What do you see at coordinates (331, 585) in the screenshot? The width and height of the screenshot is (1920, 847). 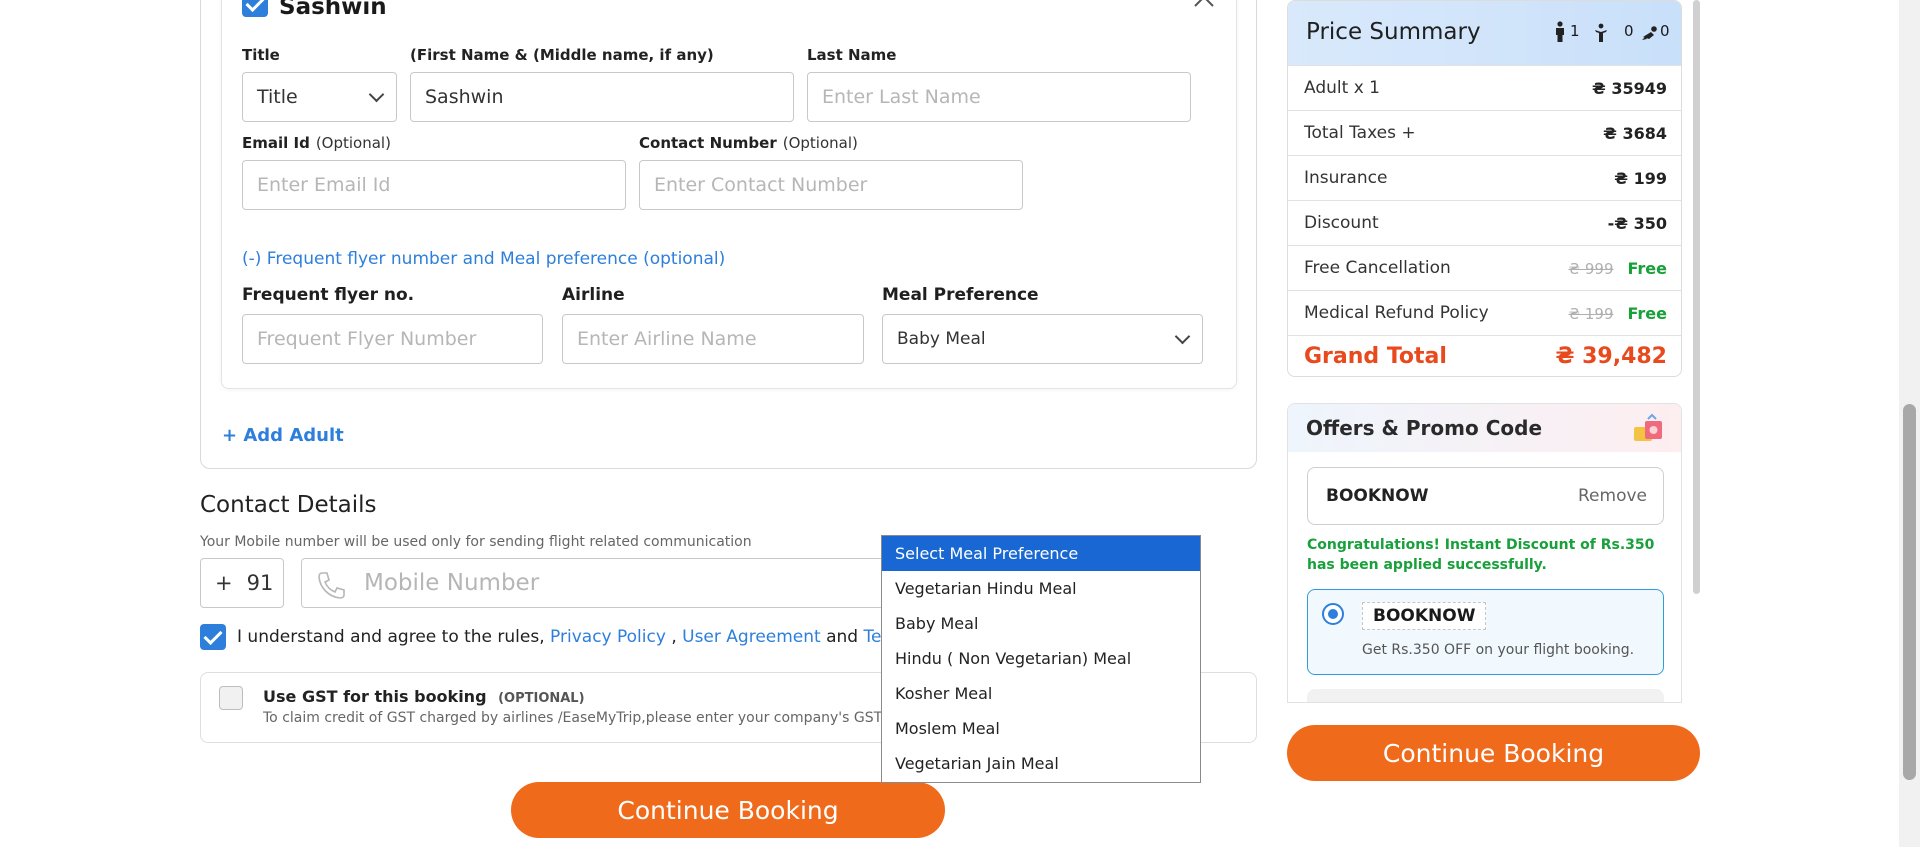 I see `phone-icon` at bounding box center [331, 585].